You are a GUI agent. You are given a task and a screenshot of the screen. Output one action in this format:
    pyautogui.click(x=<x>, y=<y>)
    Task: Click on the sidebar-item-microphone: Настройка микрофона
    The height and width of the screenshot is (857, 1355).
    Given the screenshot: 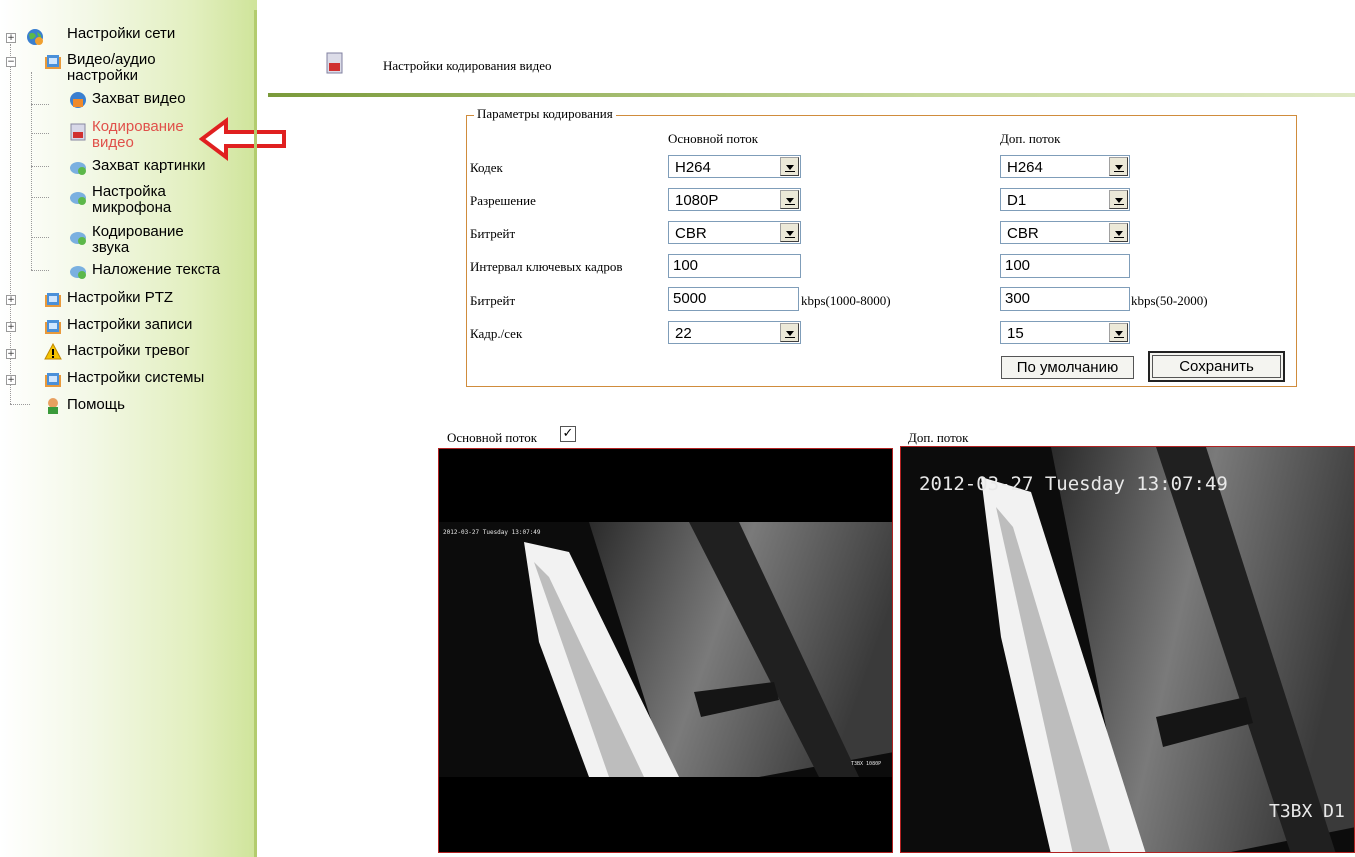 What is the action you would take?
    pyautogui.click(x=131, y=200)
    